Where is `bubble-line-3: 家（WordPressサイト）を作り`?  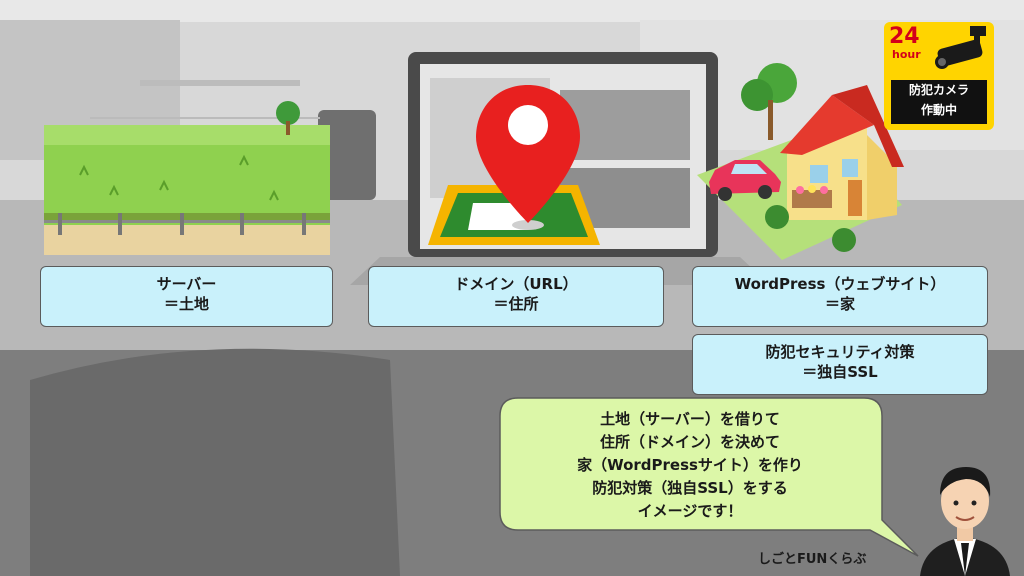 bubble-line-3: 家（WordPressサイト）を作り is located at coordinates (690, 465).